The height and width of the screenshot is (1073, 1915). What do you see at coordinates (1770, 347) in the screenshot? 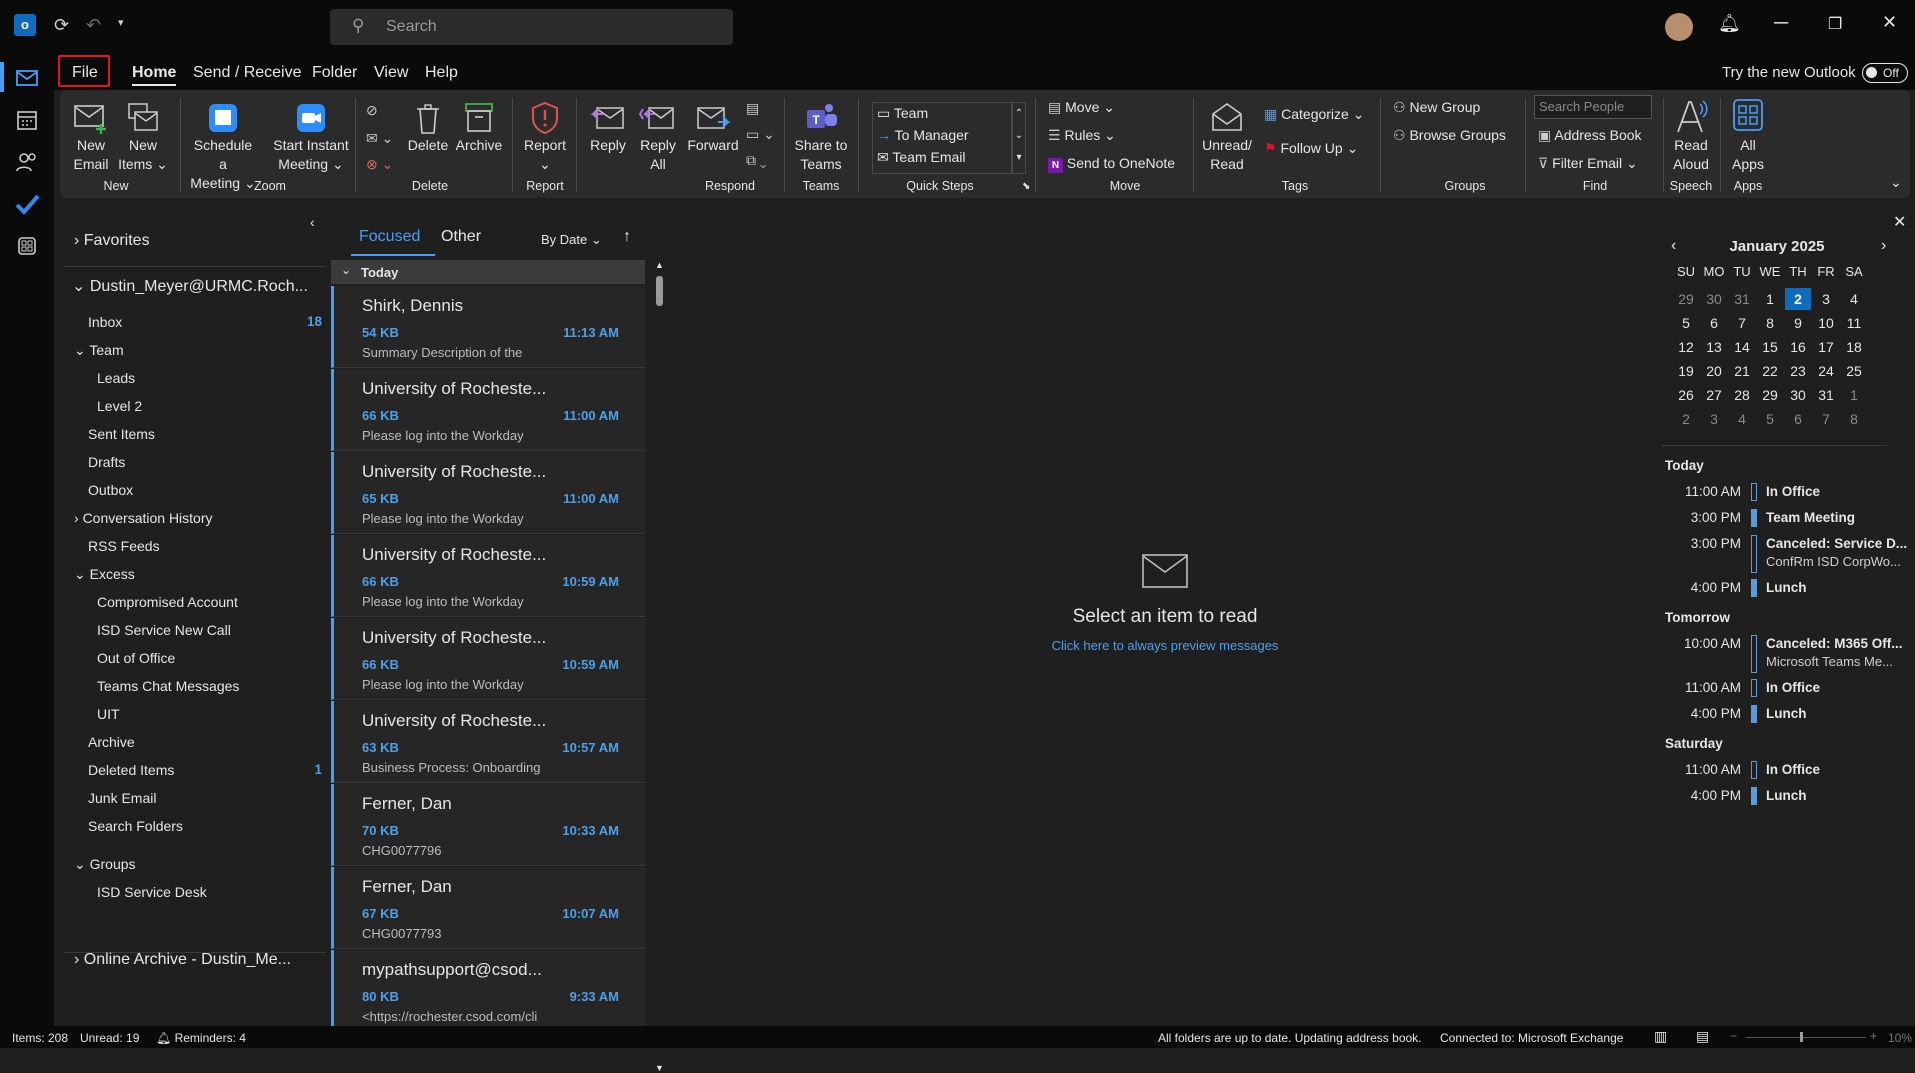
I see `calendar-day: 15` at bounding box center [1770, 347].